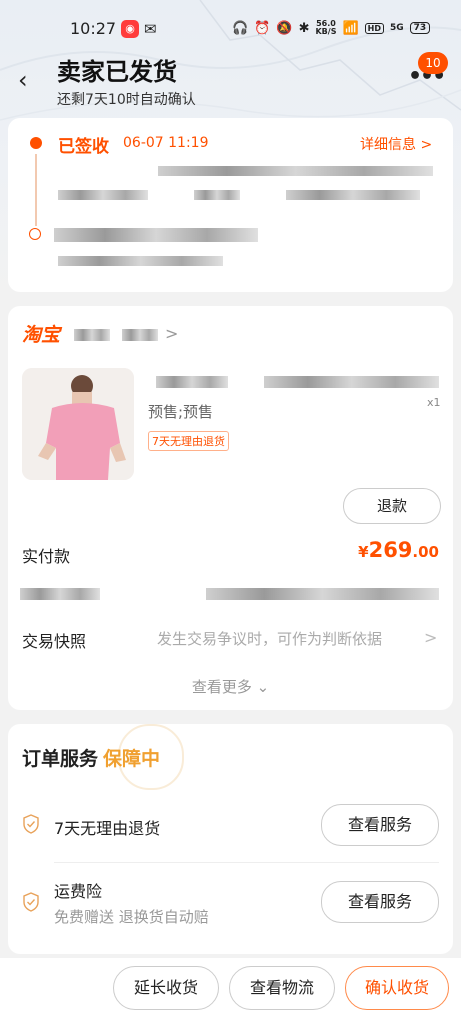 The height and width of the screenshot is (1024, 461). What do you see at coordinates (78, 891) in the screenshot?
I see `service-item-label: 运费险` at bounding box center [78, 891].